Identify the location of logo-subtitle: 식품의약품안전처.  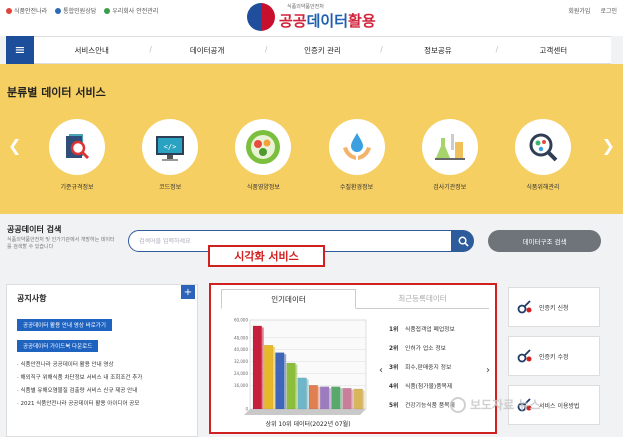
(305, 7).